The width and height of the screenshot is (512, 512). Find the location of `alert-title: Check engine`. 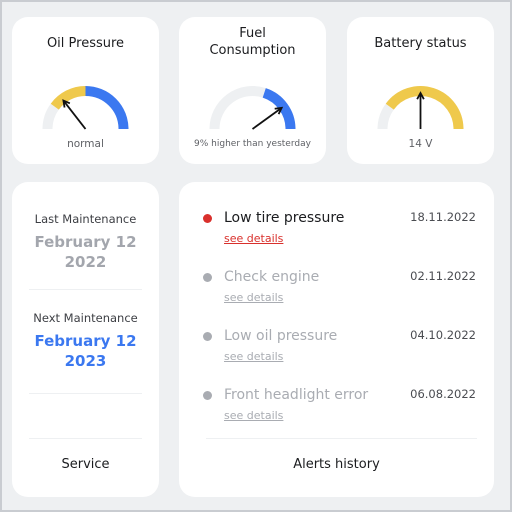

alert-title: Check engine is located at coordinates (272, 277).